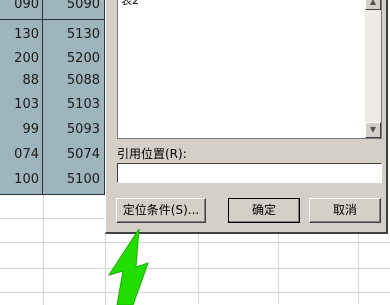  What do you see at coordinates (249, 173) in the screenshot?
I see `reference-input` at bounding box center [249, 173].